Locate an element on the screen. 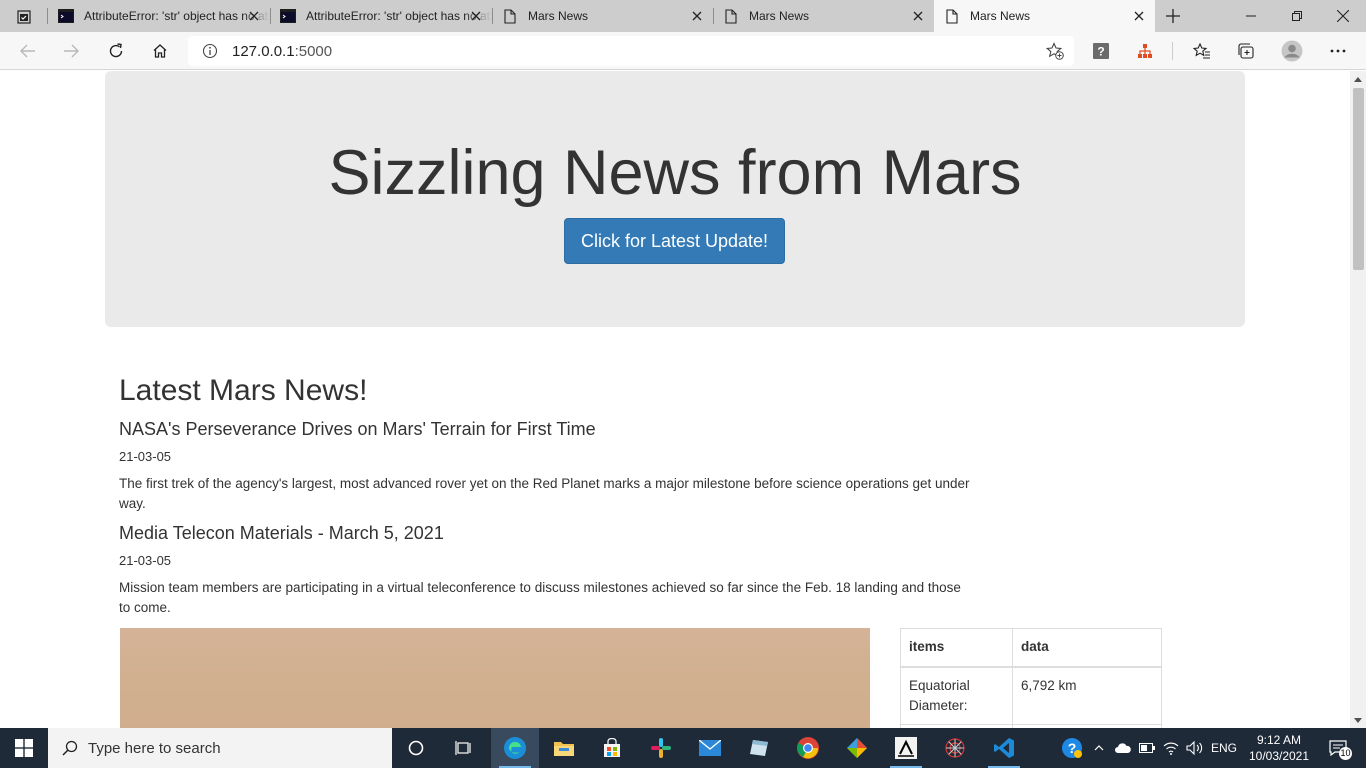  vscode-icon is located at coordinates (1004, 748).